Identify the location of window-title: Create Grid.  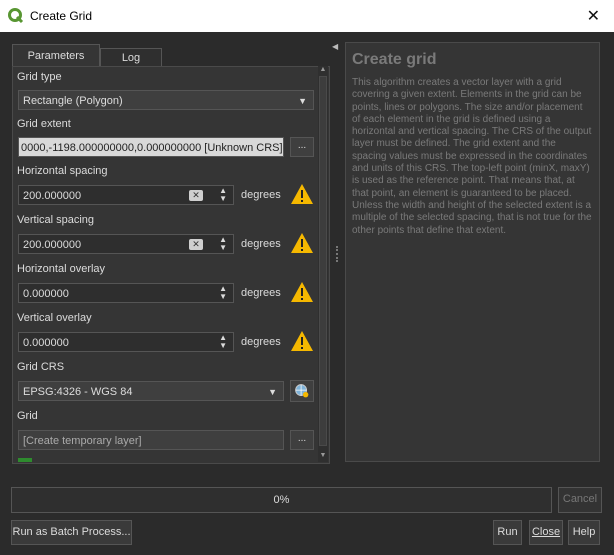
(61, 16).